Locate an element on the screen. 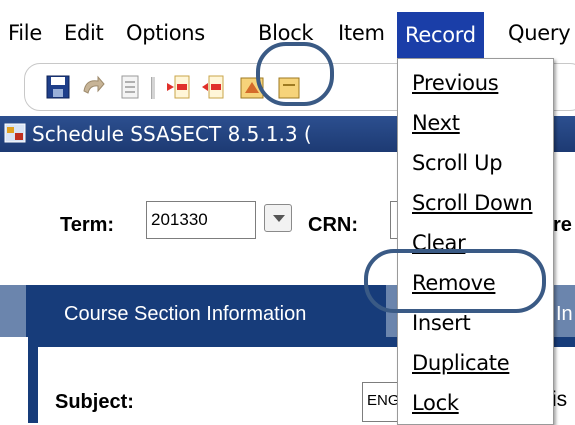  print-icon is located at coordinates (130, 87).